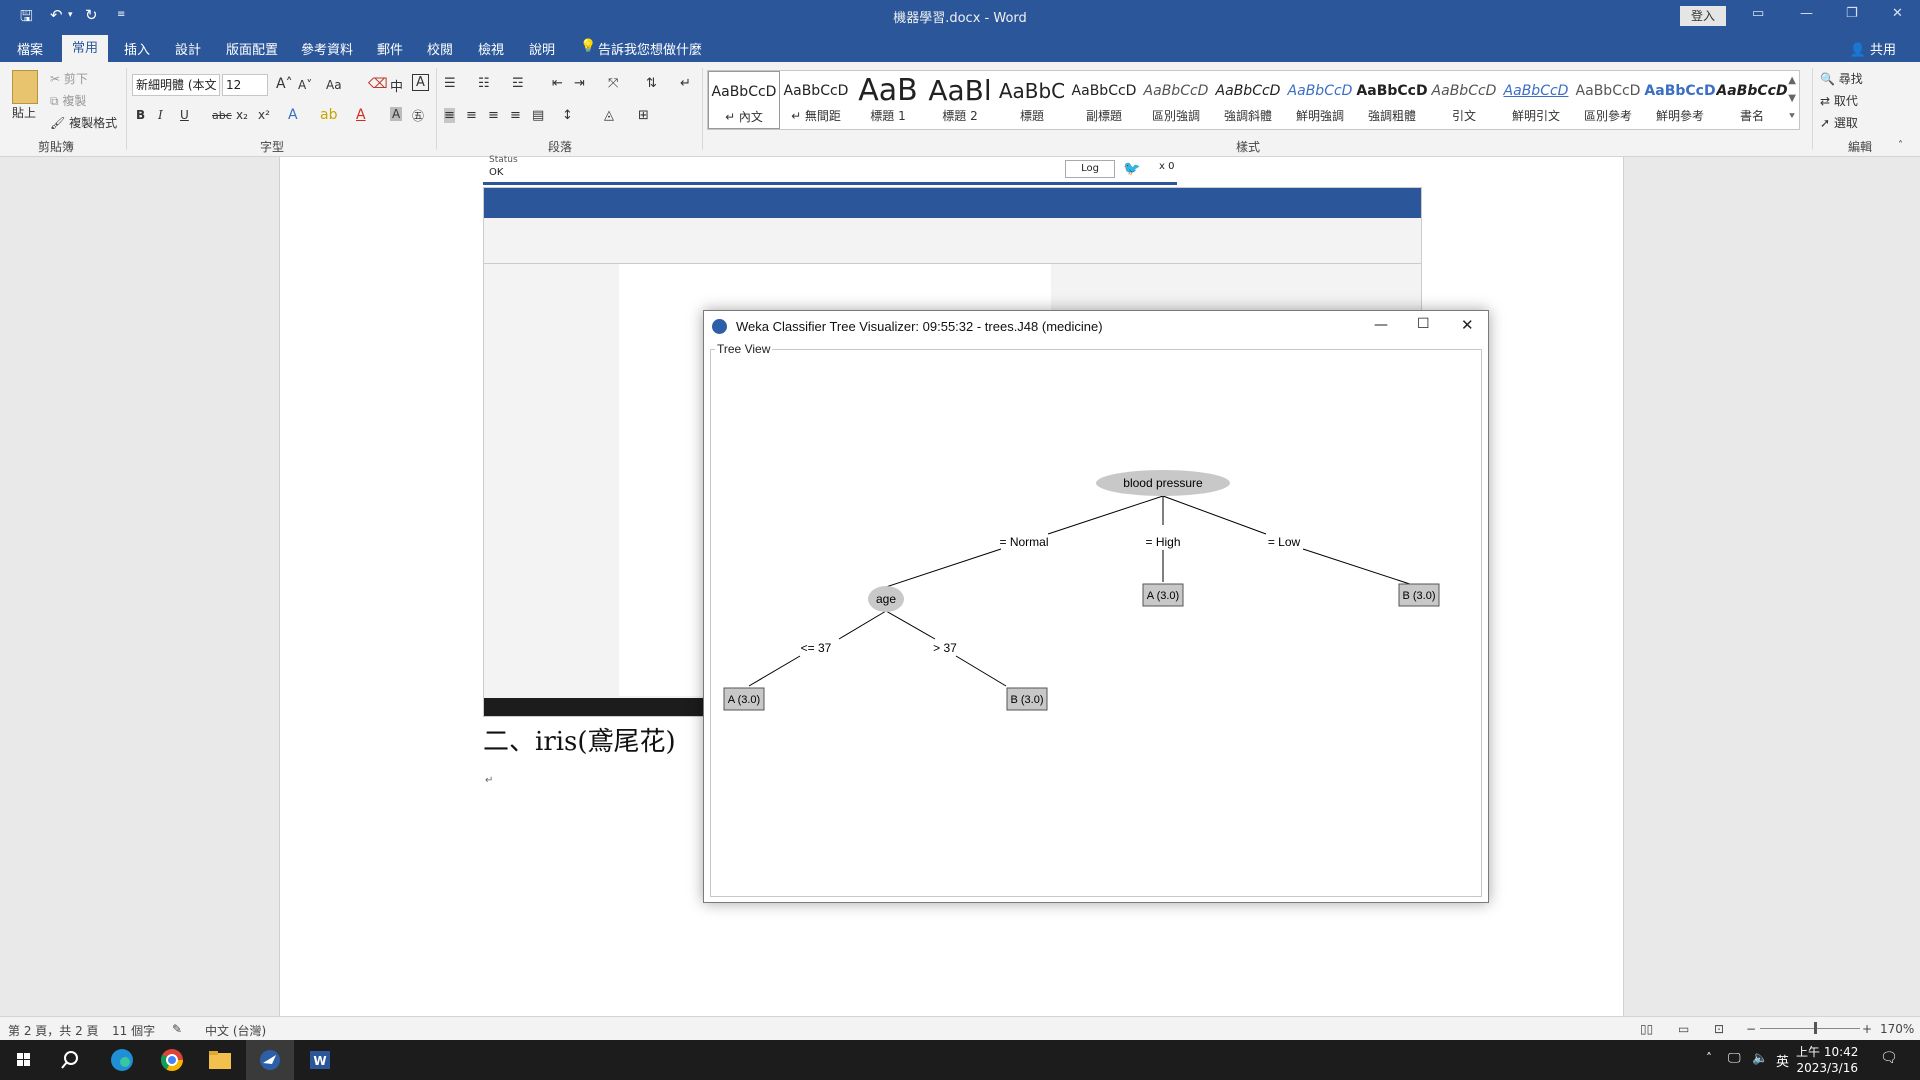 This screenshot has height=1080, width=1920. Describe the element at coordinates (140, 115) in the screenshot. I see `bold-button: B` at that location.